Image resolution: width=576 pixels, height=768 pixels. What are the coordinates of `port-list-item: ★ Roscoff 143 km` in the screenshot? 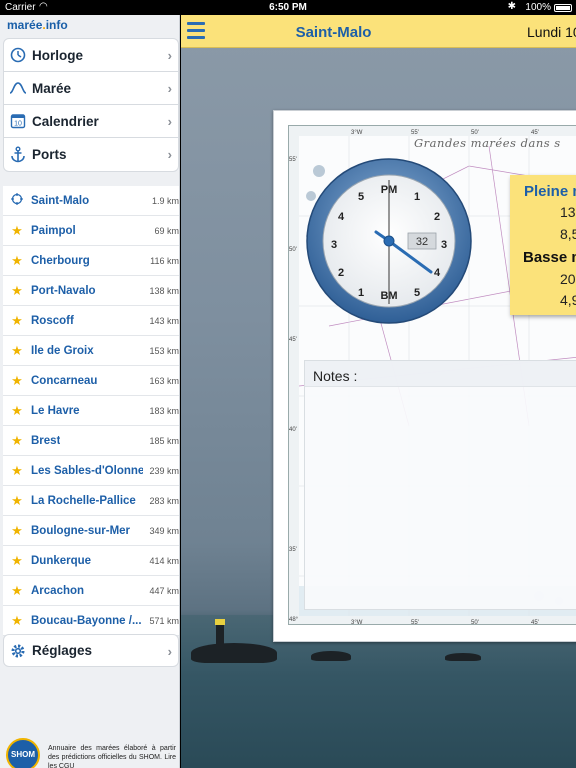 It's located at (91, 321).